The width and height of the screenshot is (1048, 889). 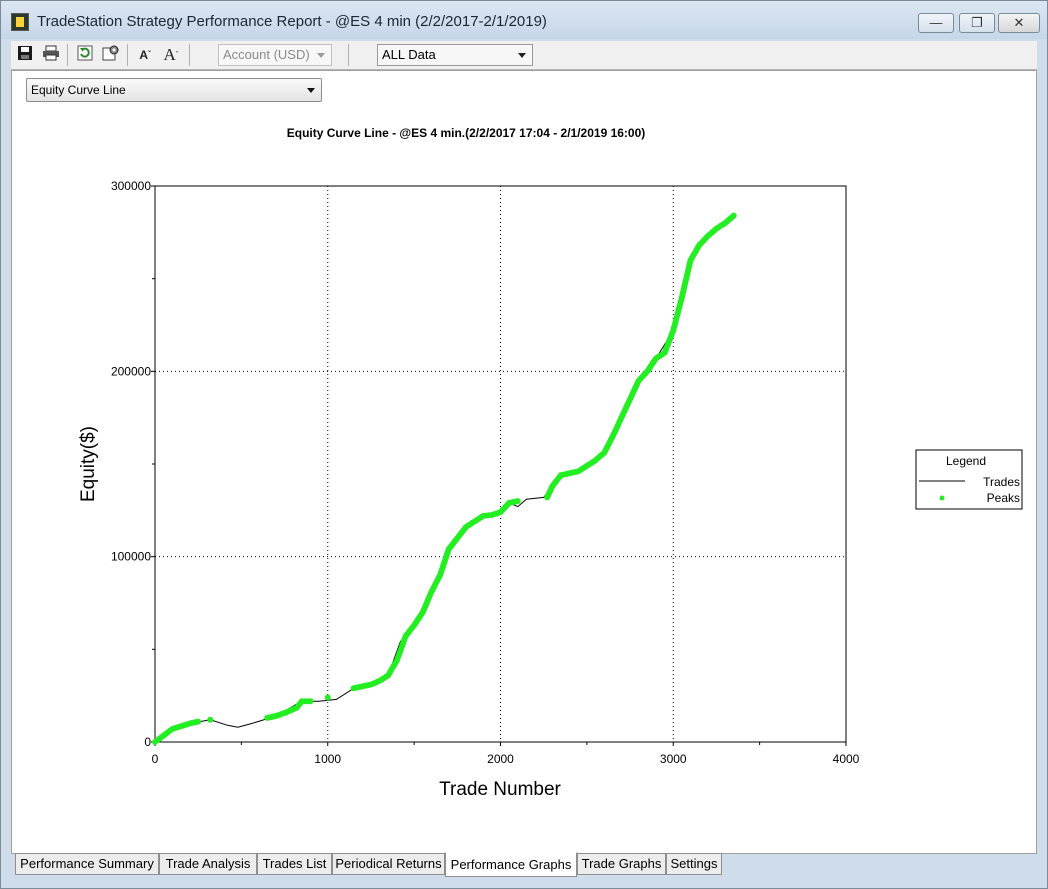 What do you see at coordinates (409, 54) in the screenshot?
I see `data-range-value: ALL Data` at bounding box center [409, 54].